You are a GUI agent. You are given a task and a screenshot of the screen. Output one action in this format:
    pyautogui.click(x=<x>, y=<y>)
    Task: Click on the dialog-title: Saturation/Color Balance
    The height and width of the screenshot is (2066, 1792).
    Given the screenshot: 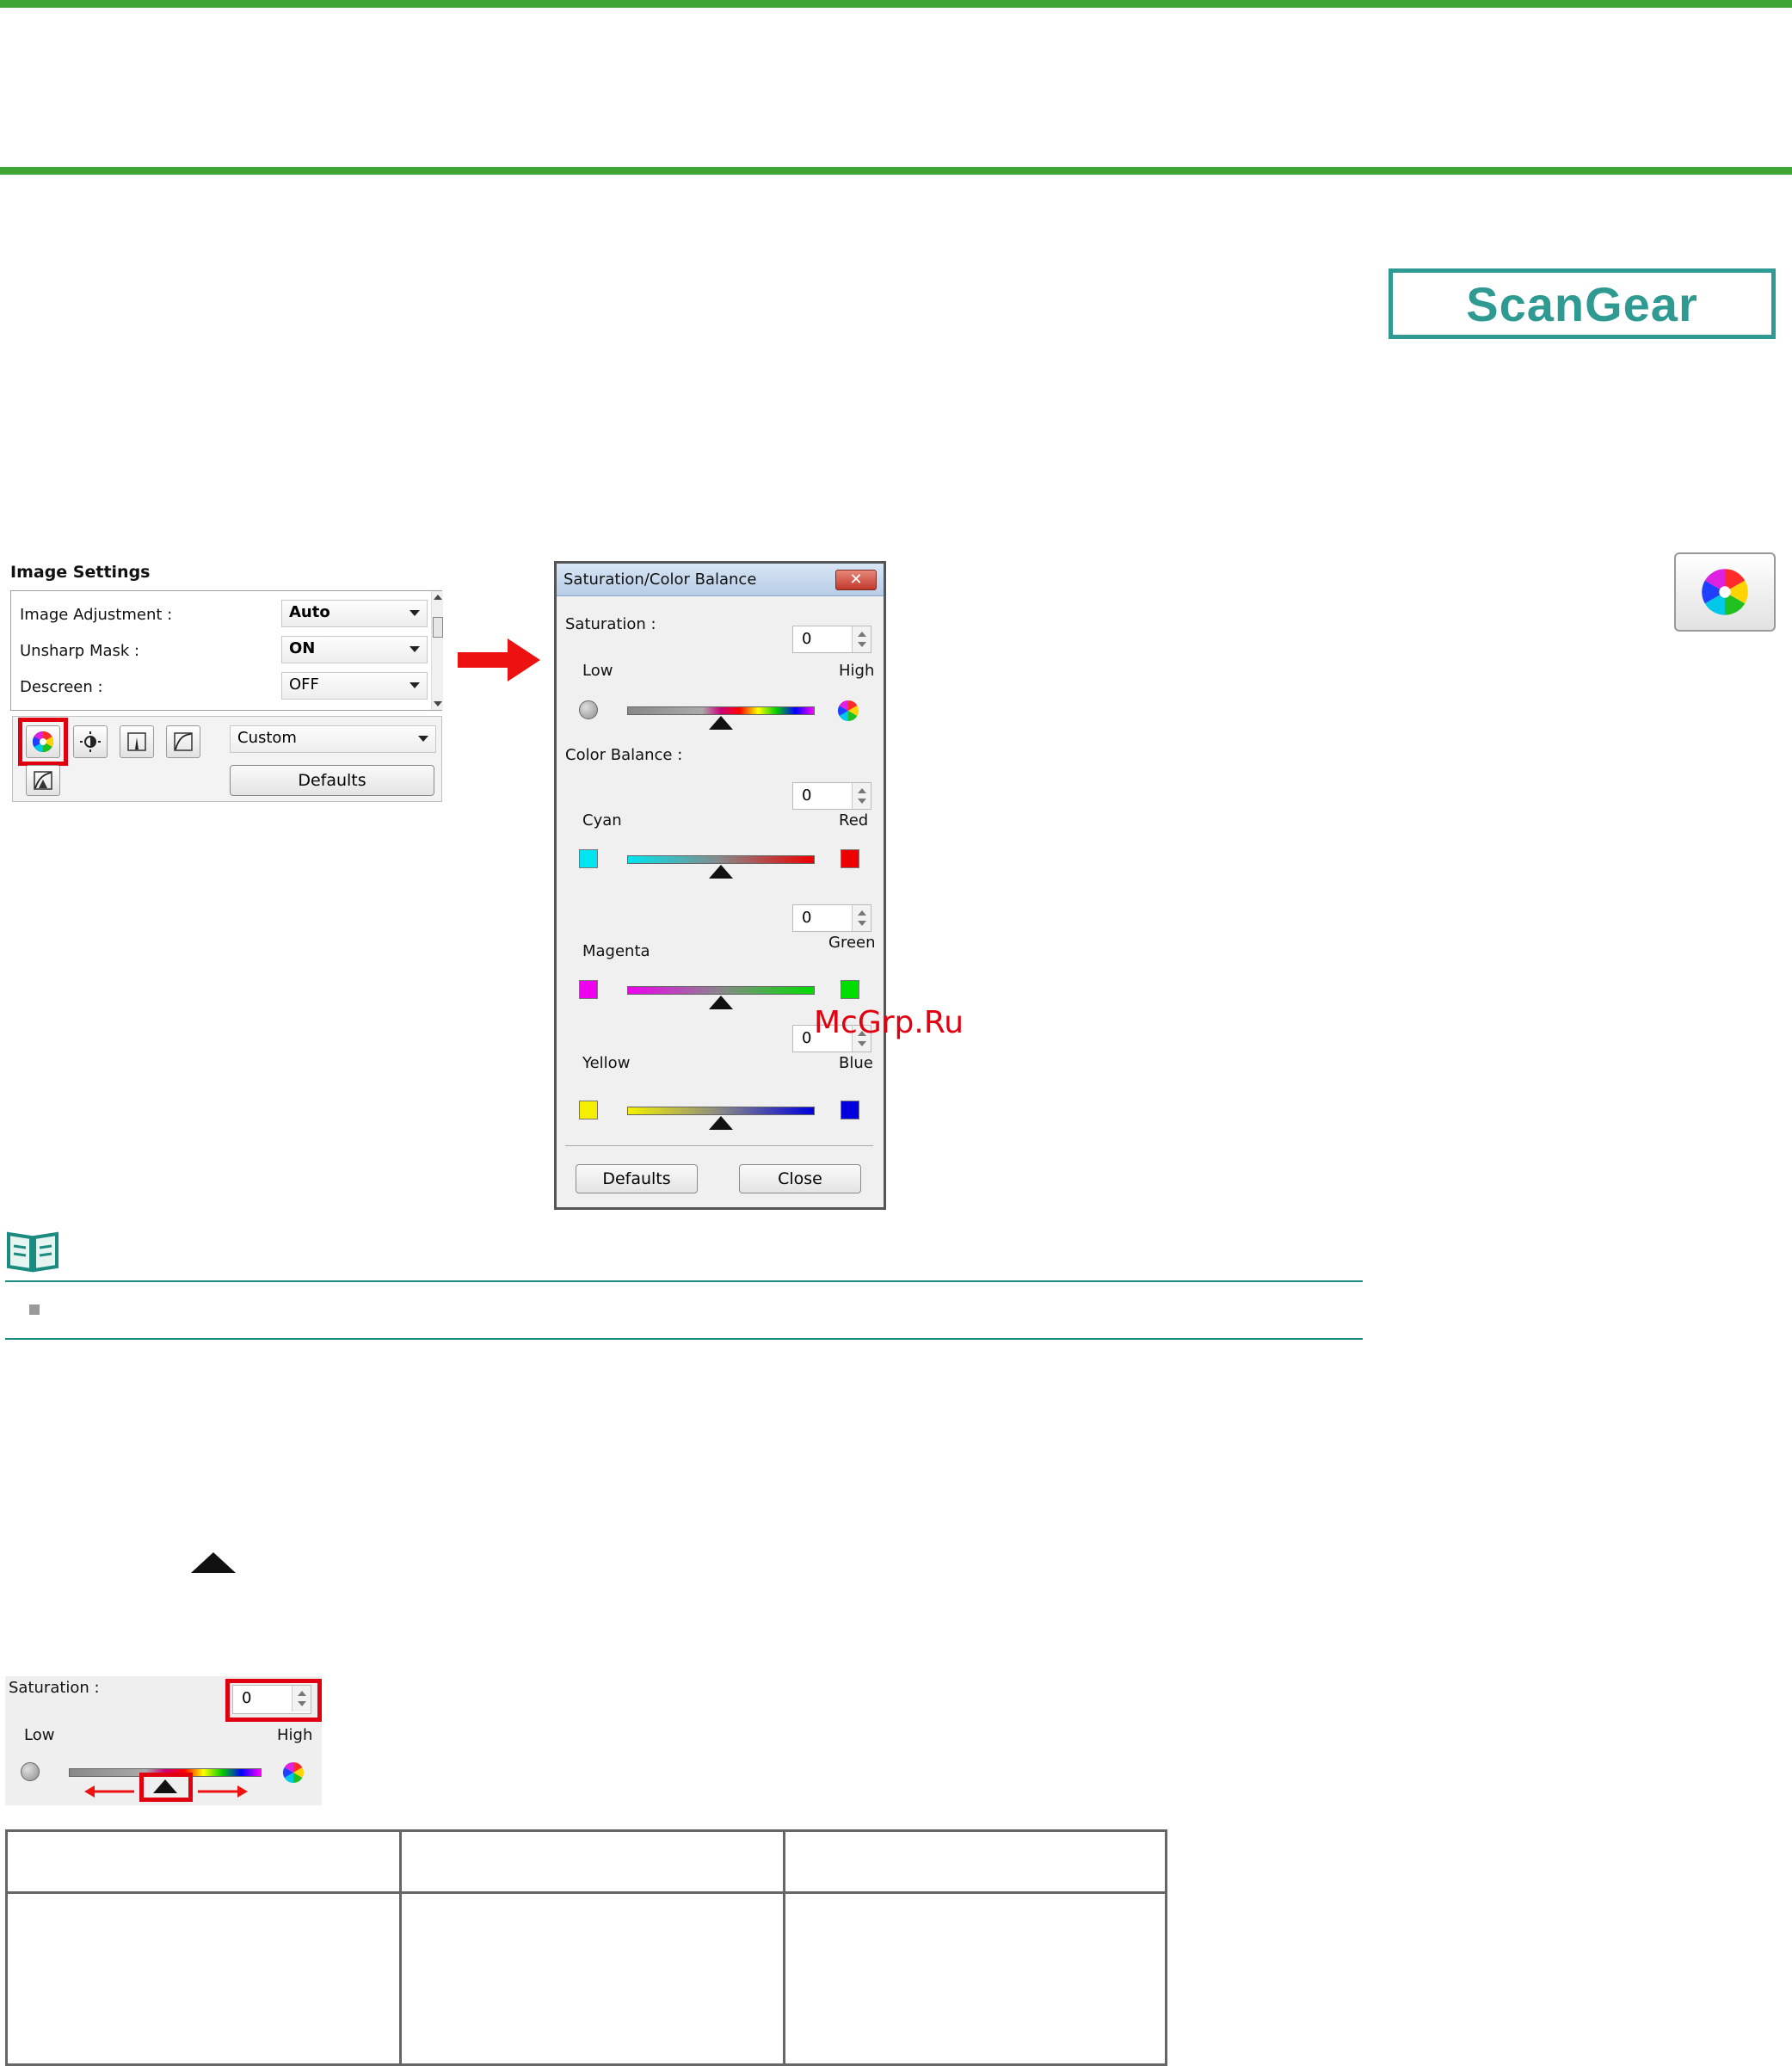 What is the action you would take?
    pyautogui.click(x=660, y=579)
    